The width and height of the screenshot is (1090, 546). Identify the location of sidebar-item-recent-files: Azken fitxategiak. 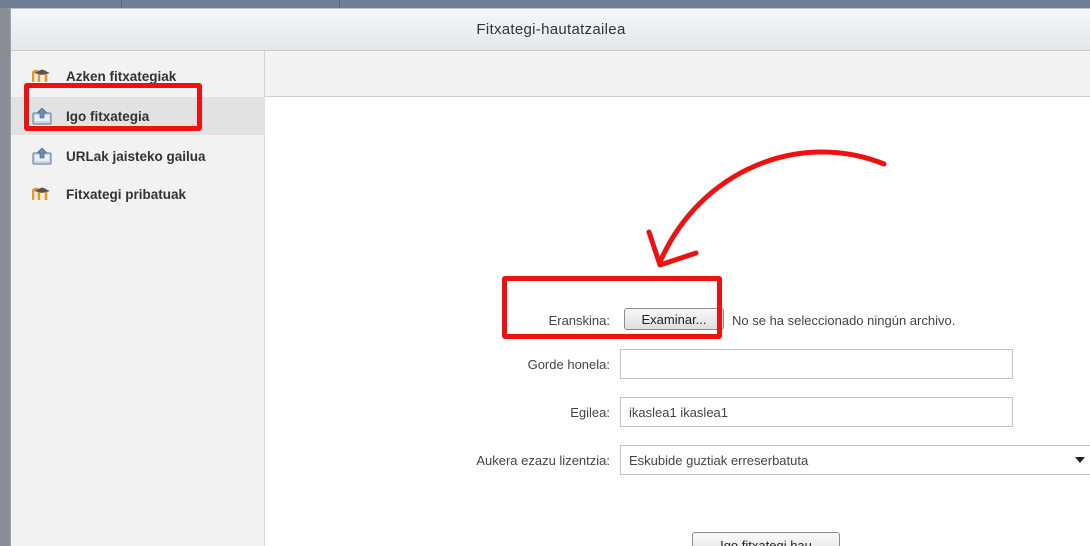
(138, 76).